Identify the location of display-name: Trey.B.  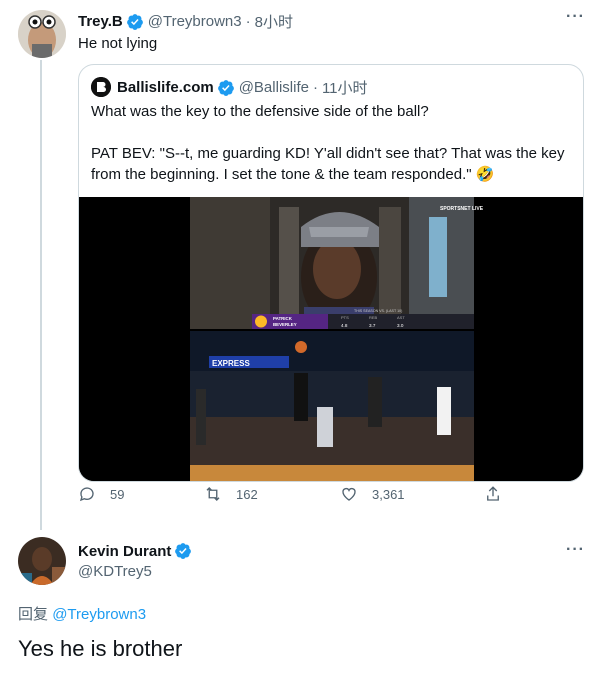
(100, 21).